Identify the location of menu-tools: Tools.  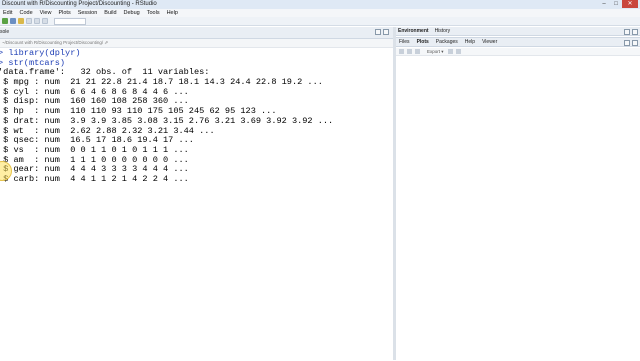
(153, 13).